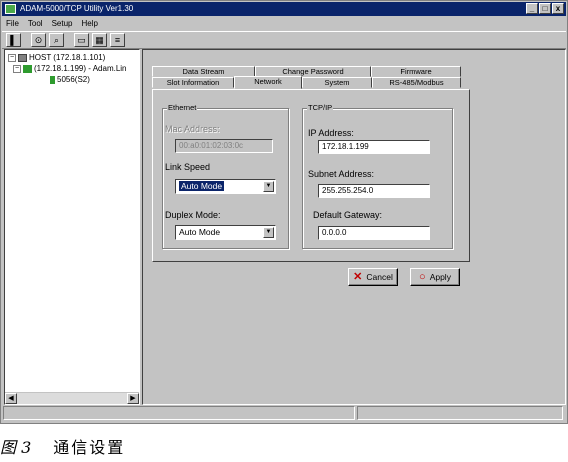  What do you see at coordinates (72, 398) in the screenshot?
I see `tree-horizontal-scrollbar: ◀ ▶` at bounding box center [72, 398].